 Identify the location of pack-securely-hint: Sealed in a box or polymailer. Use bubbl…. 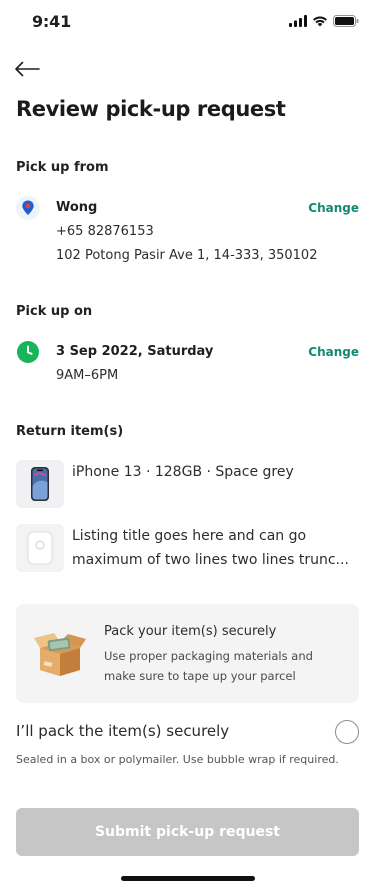
(177, 759).